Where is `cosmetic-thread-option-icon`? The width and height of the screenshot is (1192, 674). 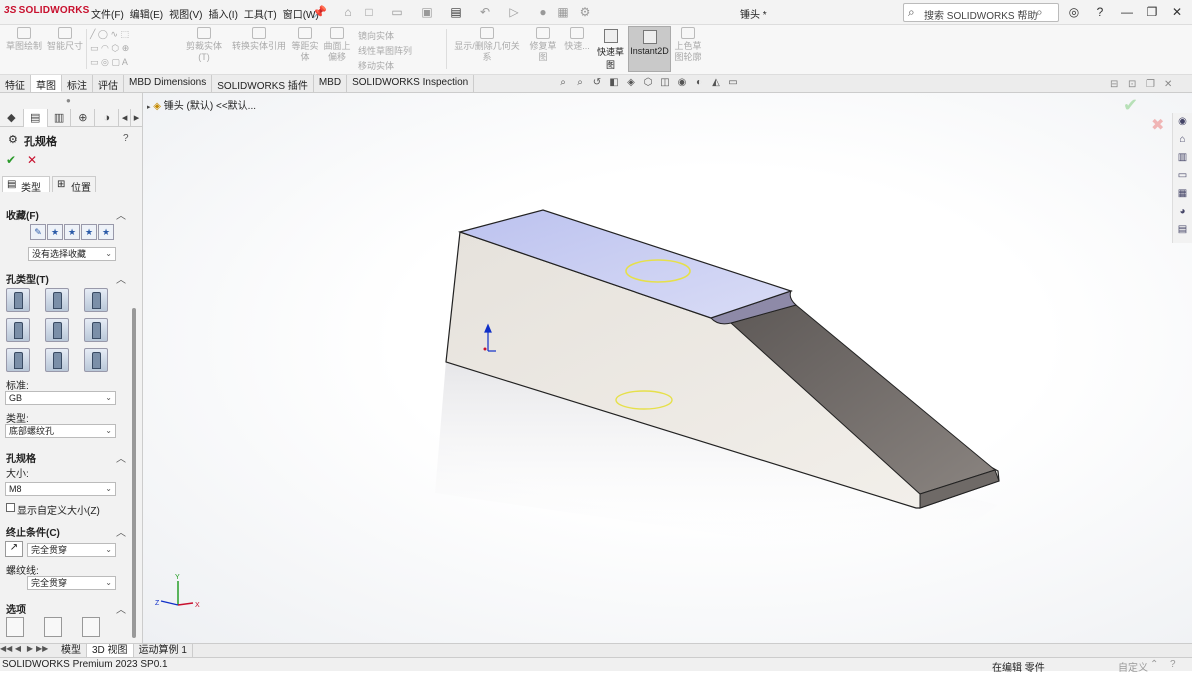 cosmetic-thread-option-icon is located at coordinates (91, 627).